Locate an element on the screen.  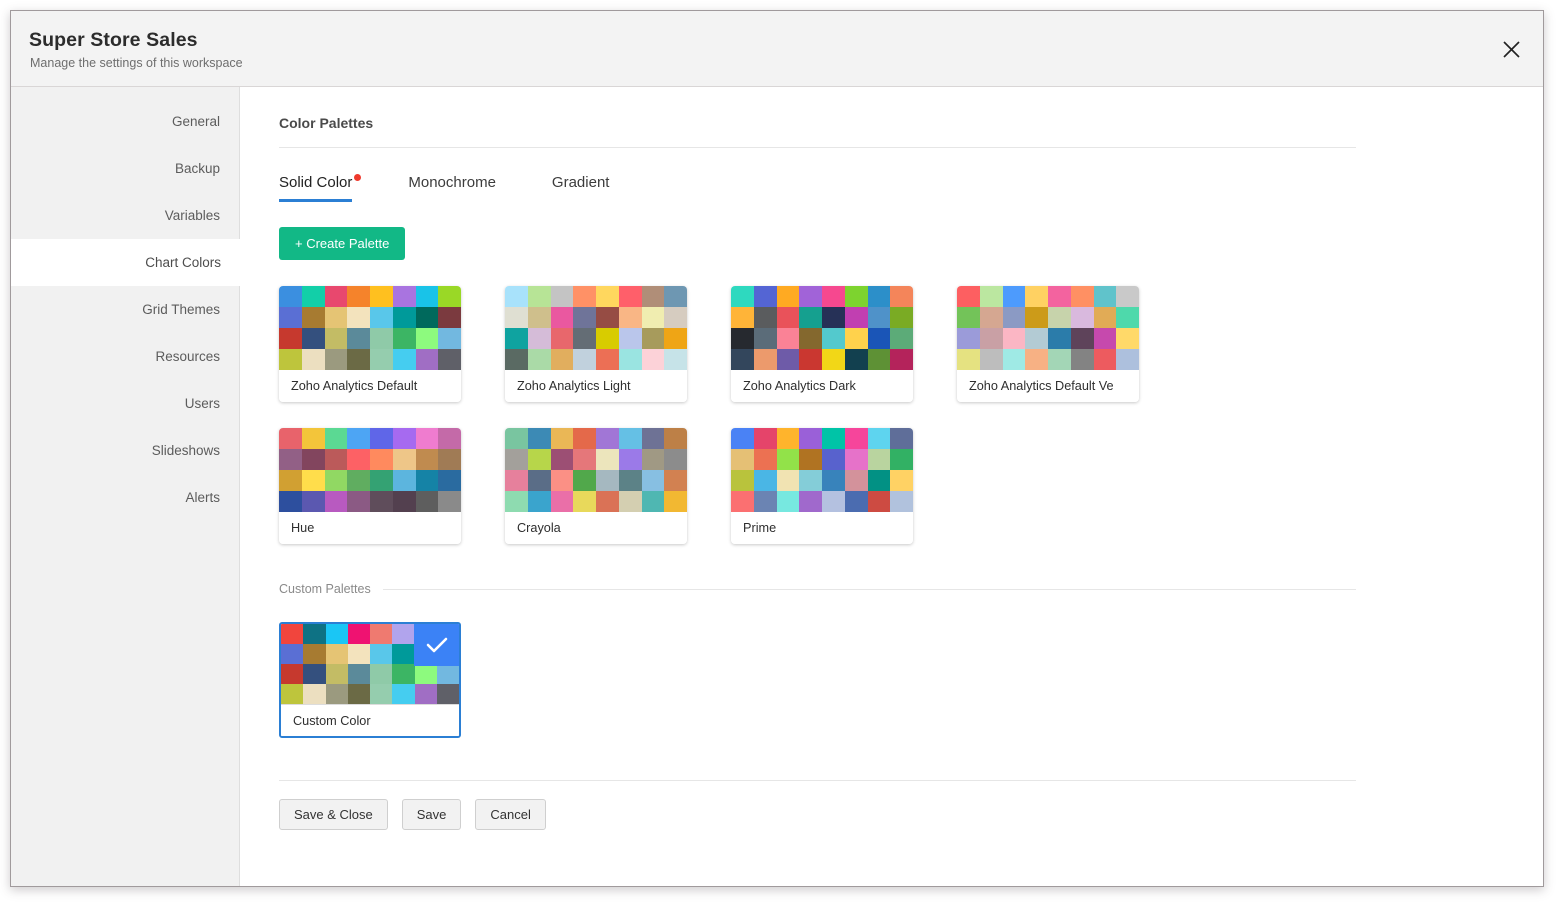
sidebar-item-resources: Resources is located at coordinates (125, 356).